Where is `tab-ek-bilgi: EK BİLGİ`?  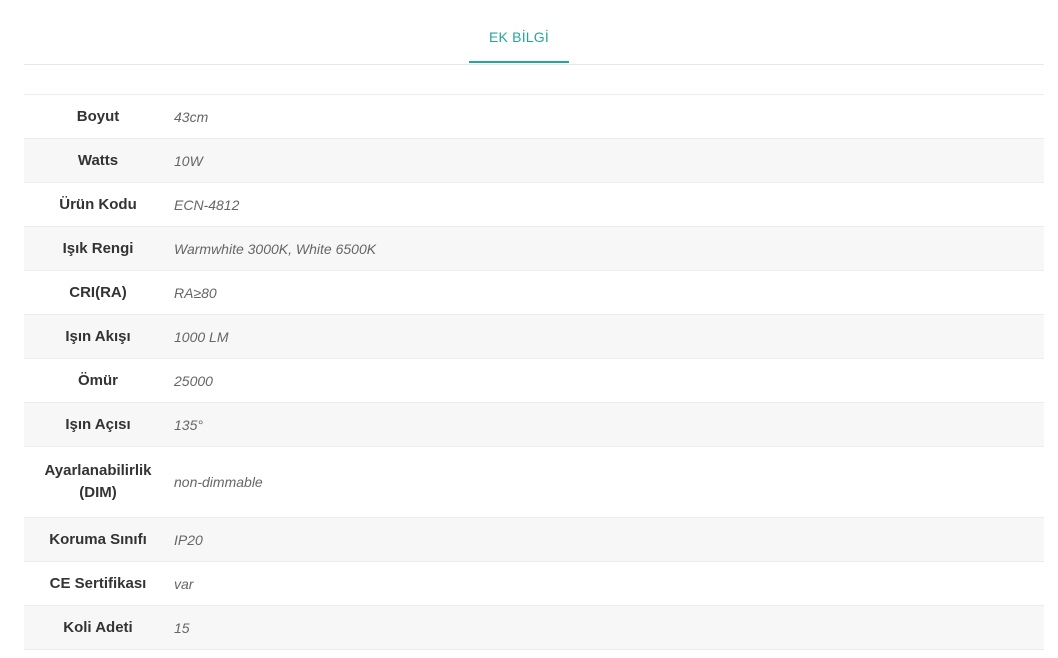
tab-ek-bilgi: EK BİLGİ is located at coordinates (519, 31).